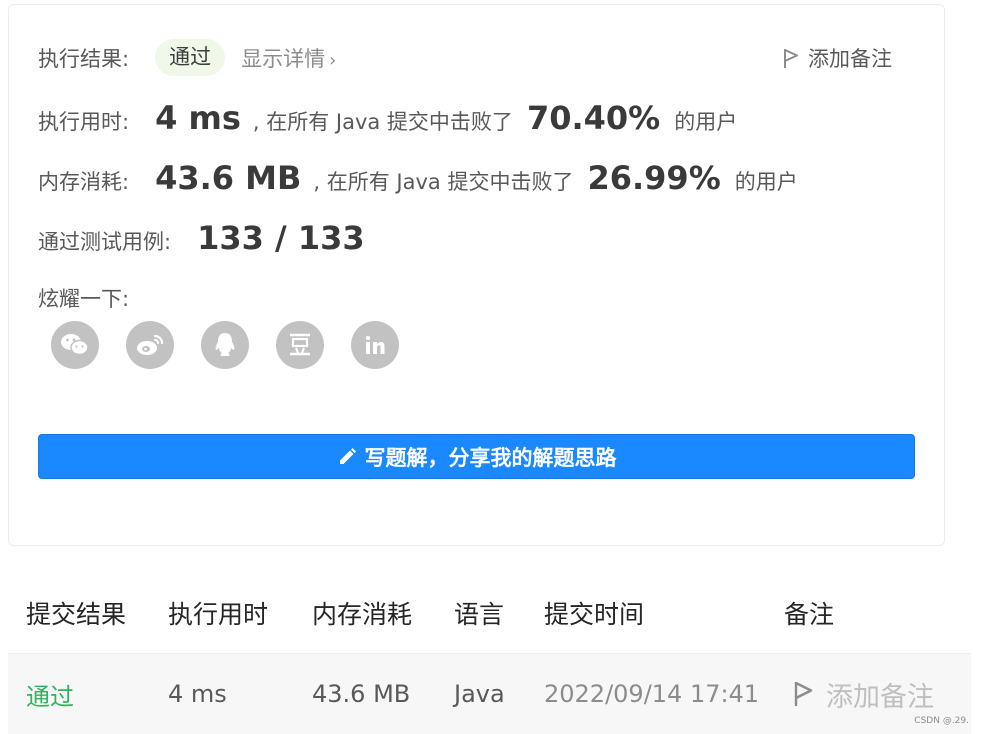  I want to click on runtime-beat-text: , 在所有 Java 提交中击败了, so click(382, 122).